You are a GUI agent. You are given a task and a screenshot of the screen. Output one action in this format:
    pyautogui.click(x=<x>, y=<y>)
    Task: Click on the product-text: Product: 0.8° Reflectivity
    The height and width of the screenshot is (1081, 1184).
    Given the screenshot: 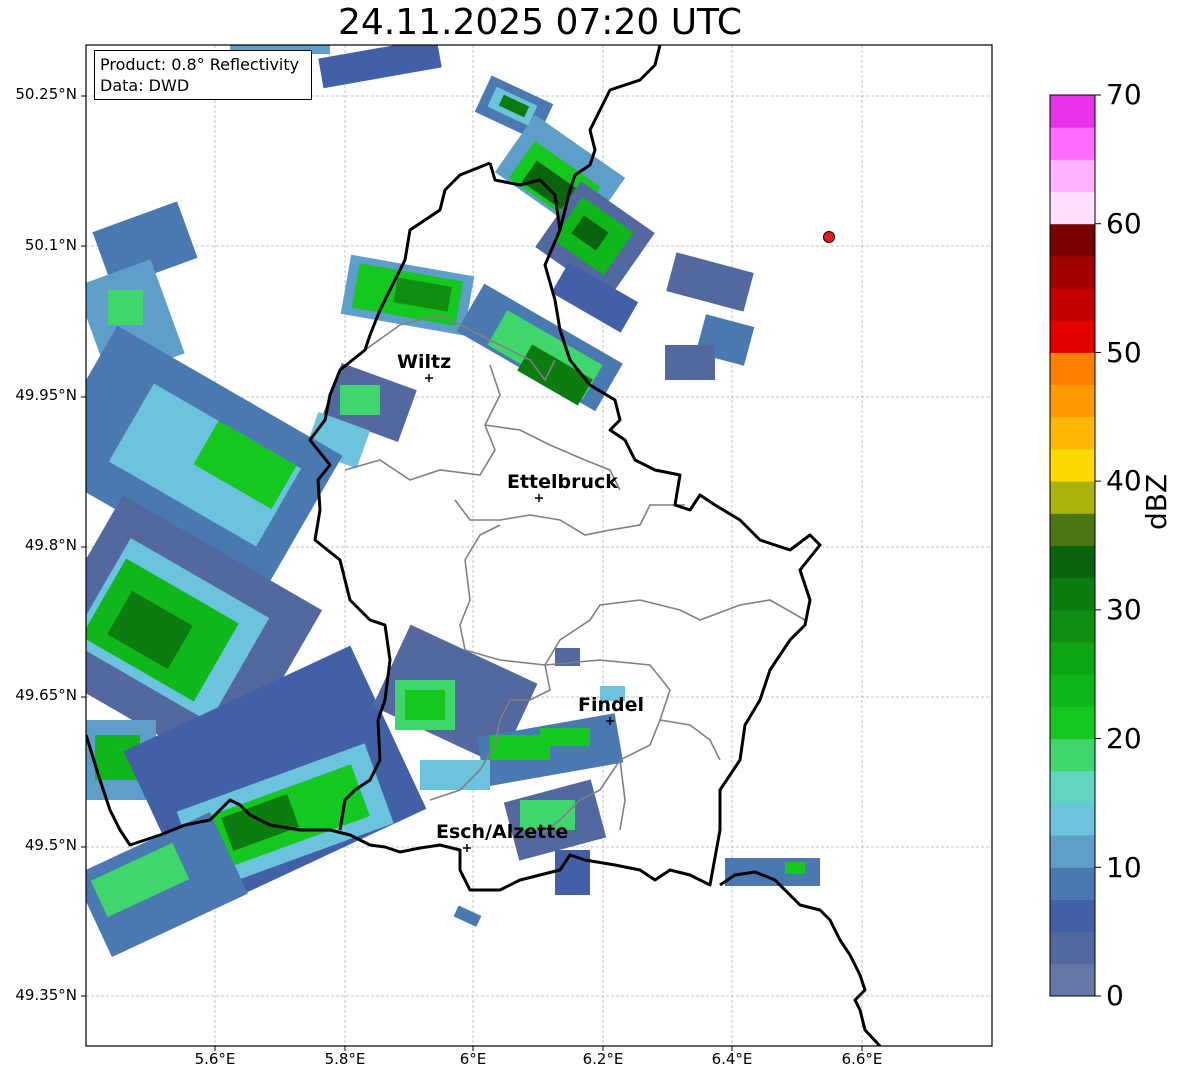 What is the action you would take?
    pyautogui.click(x=200, y=64)
    